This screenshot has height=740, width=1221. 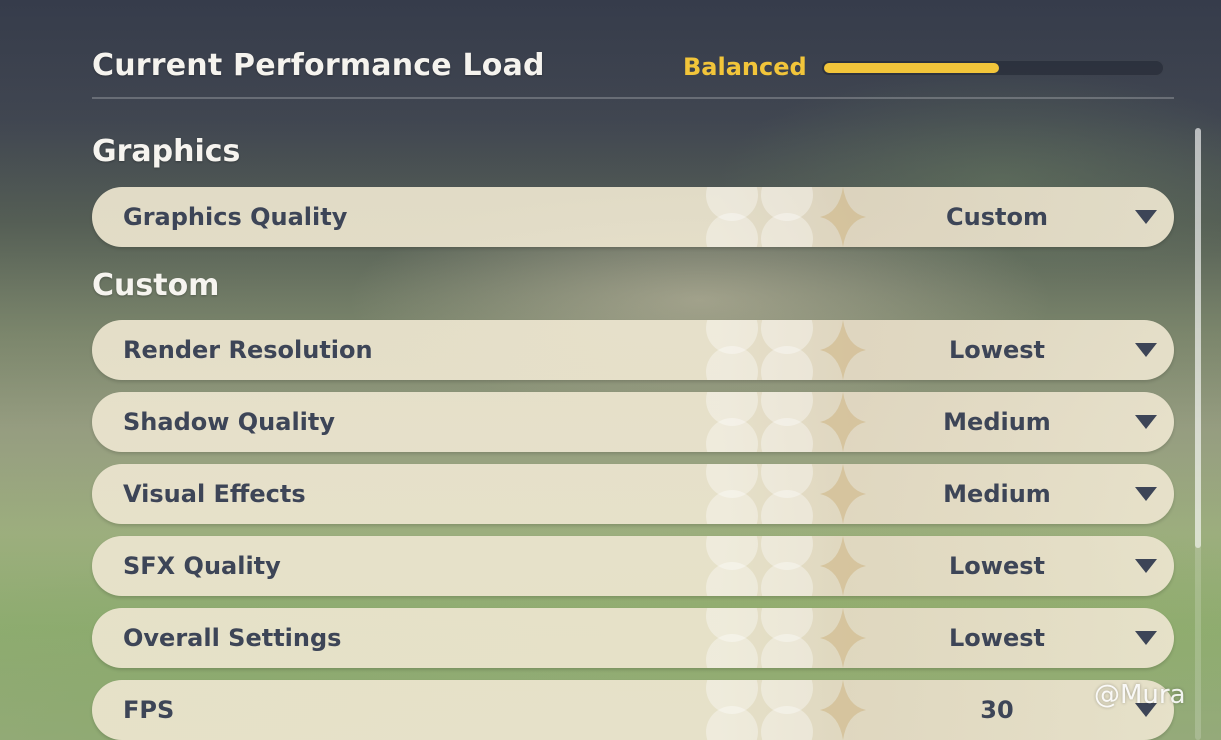 I want to click on fps-label: FPS, so click(x=149, y=710).